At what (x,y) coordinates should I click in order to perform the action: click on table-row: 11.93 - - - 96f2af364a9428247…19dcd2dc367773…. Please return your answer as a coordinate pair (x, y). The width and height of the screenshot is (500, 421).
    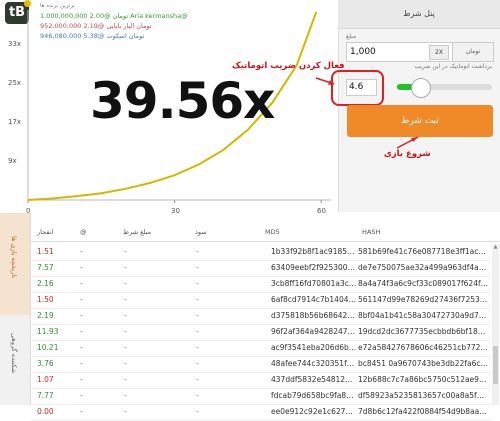
    Looking at the image, I should click on (261, 332).